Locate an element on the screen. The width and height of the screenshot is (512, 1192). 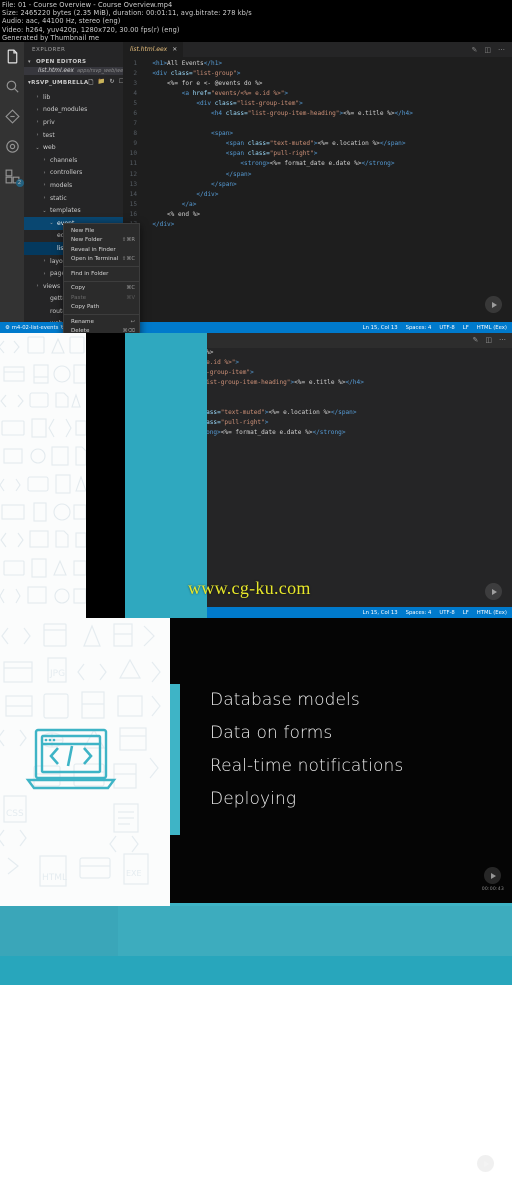
context-menu-item: Delete ⌘⌫ is located at coordinates (101, 330).